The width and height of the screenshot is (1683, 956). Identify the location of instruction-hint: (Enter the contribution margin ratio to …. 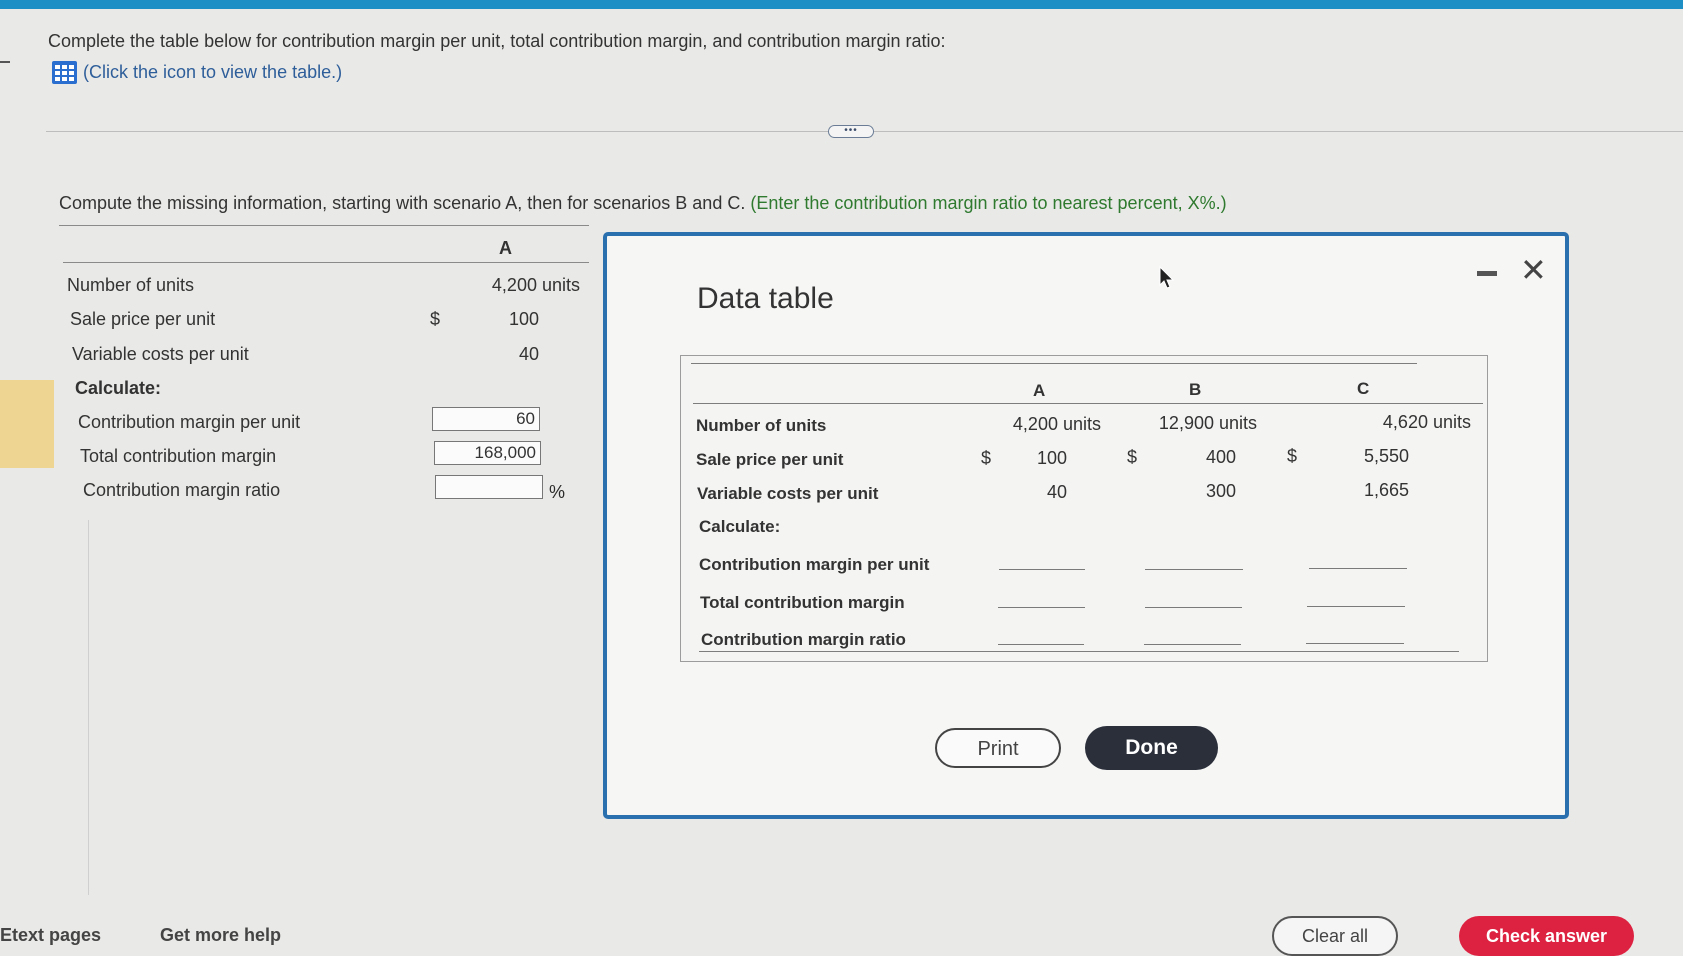
(988, 203).